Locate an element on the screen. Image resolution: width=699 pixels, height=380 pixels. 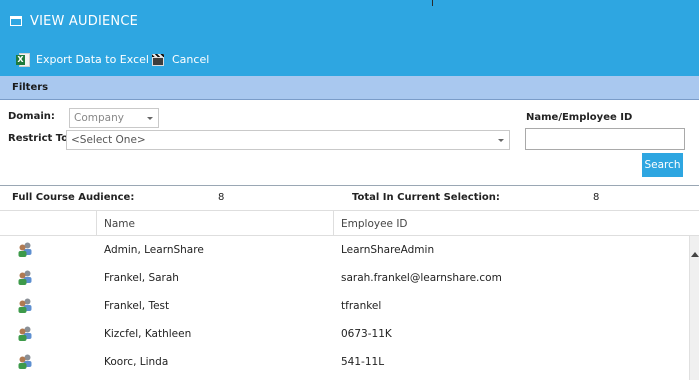
divider is located at coordinates (432, 3).